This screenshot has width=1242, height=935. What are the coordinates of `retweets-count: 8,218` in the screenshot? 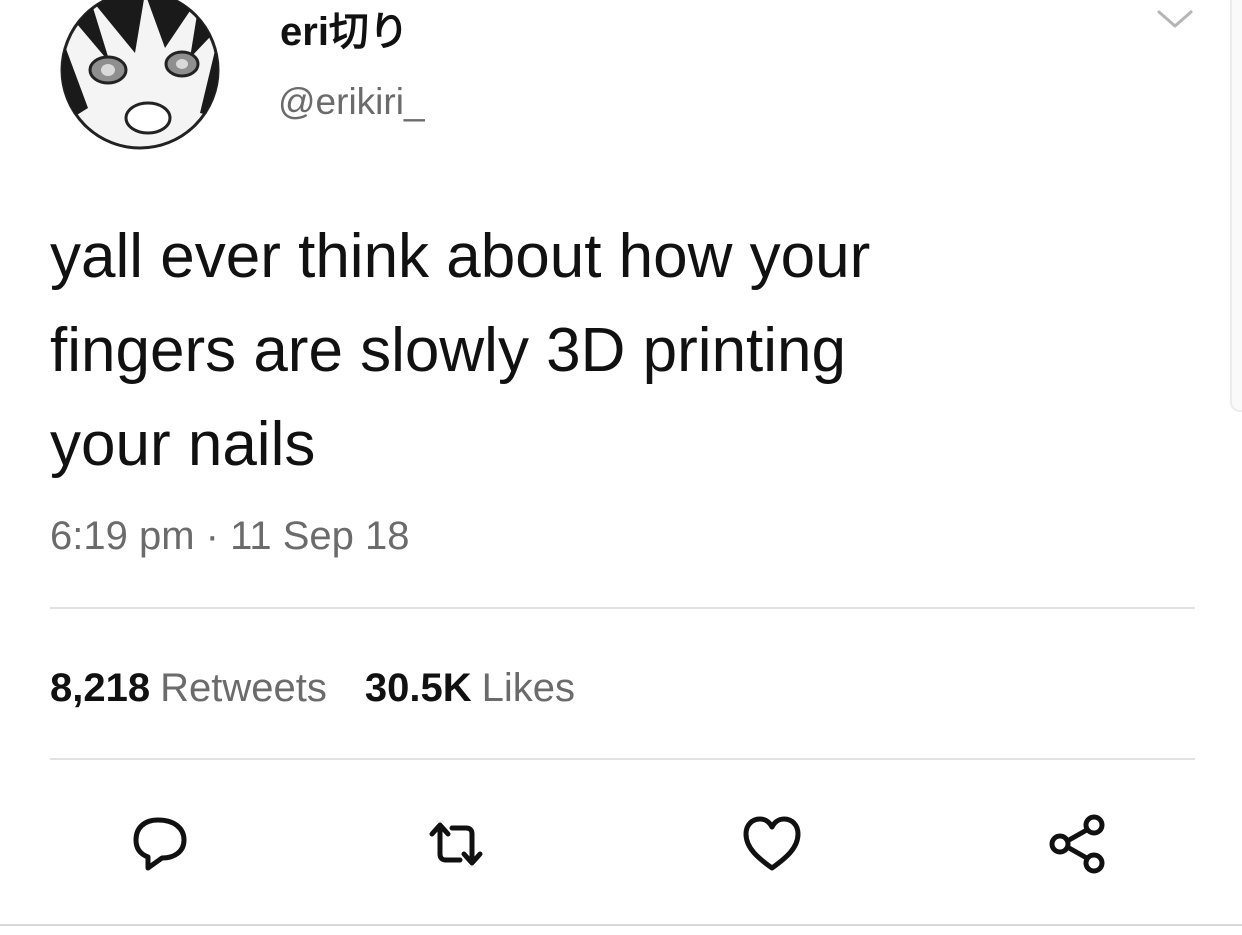 It's located at (100, 688).